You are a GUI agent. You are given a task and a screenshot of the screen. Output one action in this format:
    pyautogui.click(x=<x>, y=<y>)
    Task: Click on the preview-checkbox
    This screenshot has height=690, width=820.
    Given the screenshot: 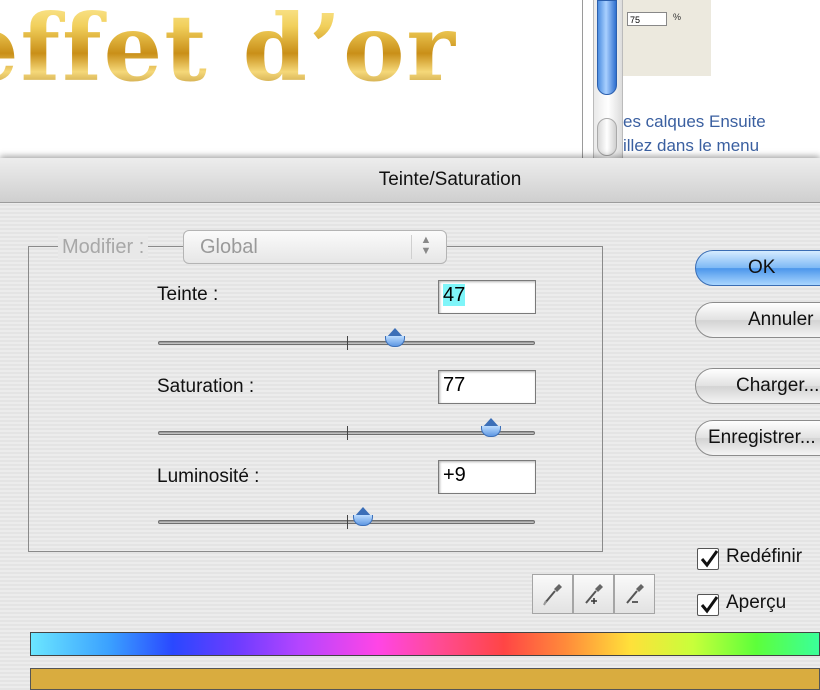 What is the action you would take?
    pyautogui.click(x=708, y=605)
    